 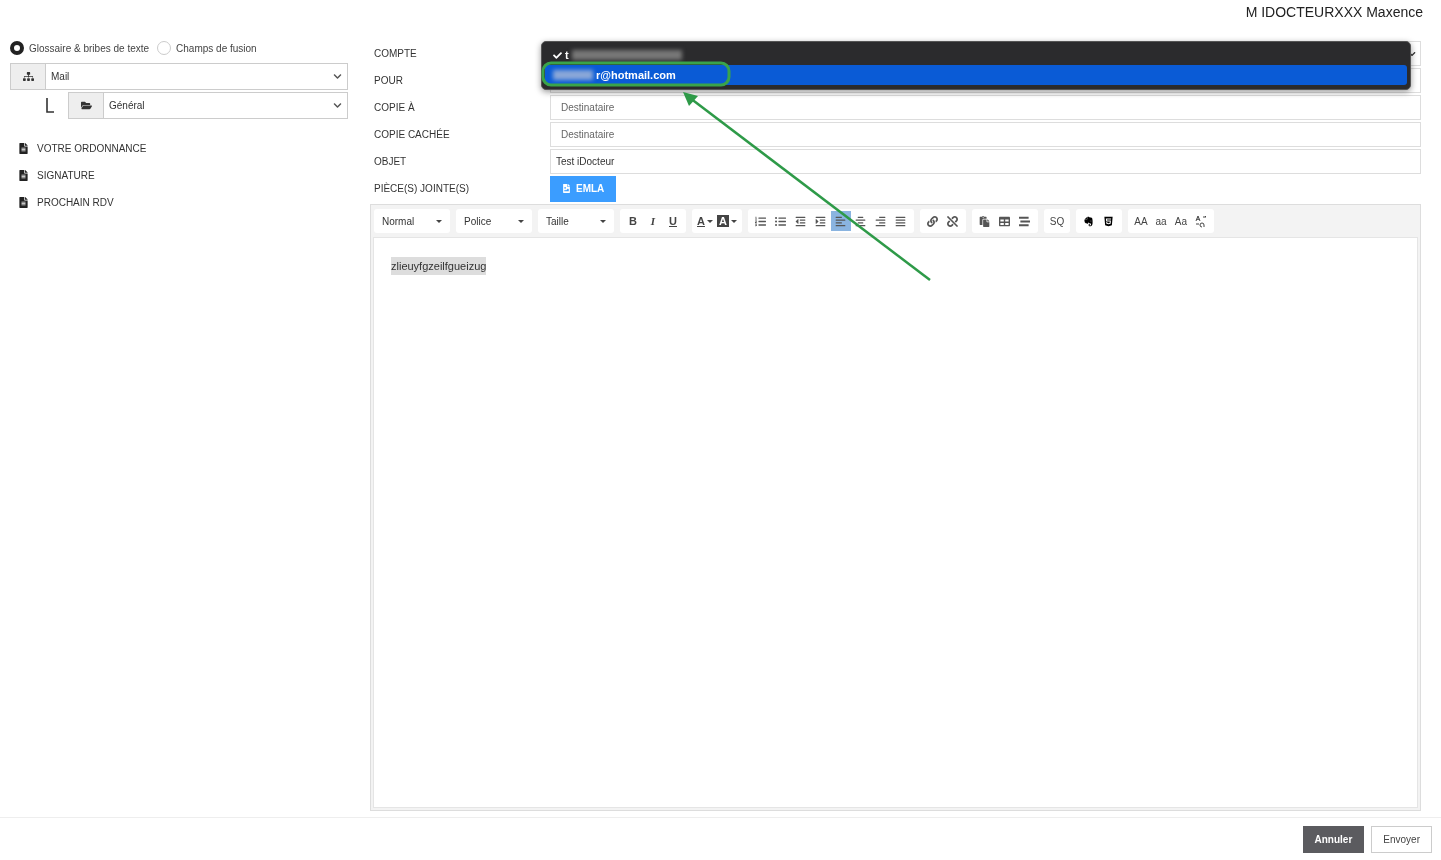 I want to click on field-label: PIÈCE(S) JOINTE(S), so click(x=421, y=188).